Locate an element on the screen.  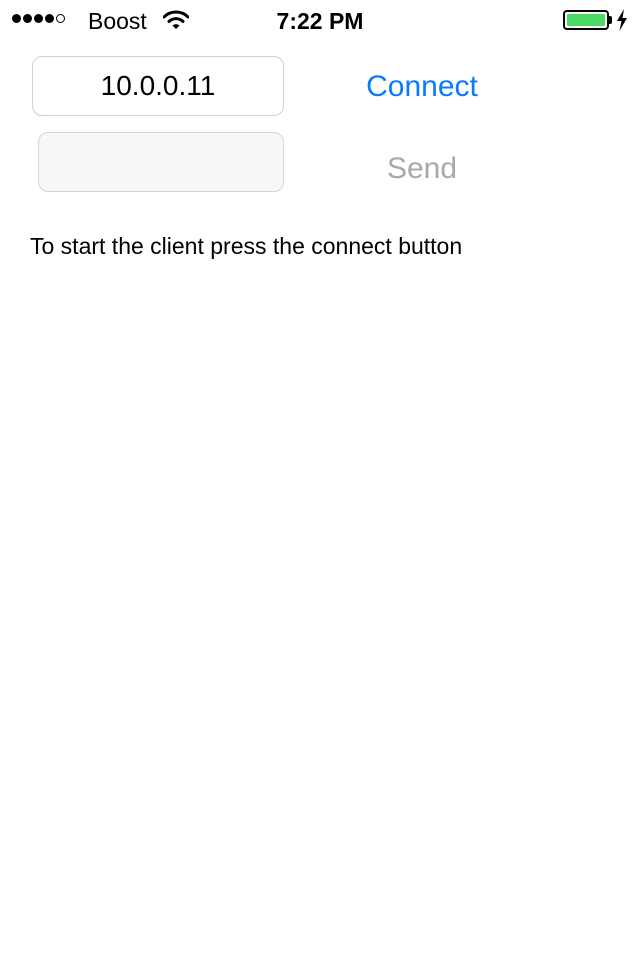
host-address-field is located at coordinates (158, 86).